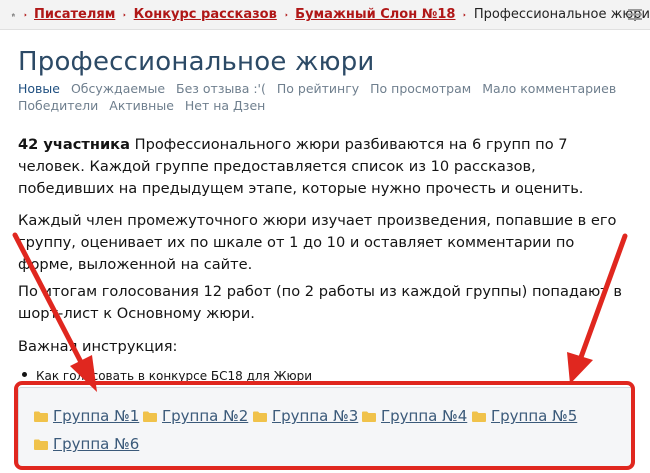 Image resolution: width=650 pixels, height=473 pixels. Describe the element at coordinates (96, 416) in the screenshot. I see `group-label: Группа №1` at that location.